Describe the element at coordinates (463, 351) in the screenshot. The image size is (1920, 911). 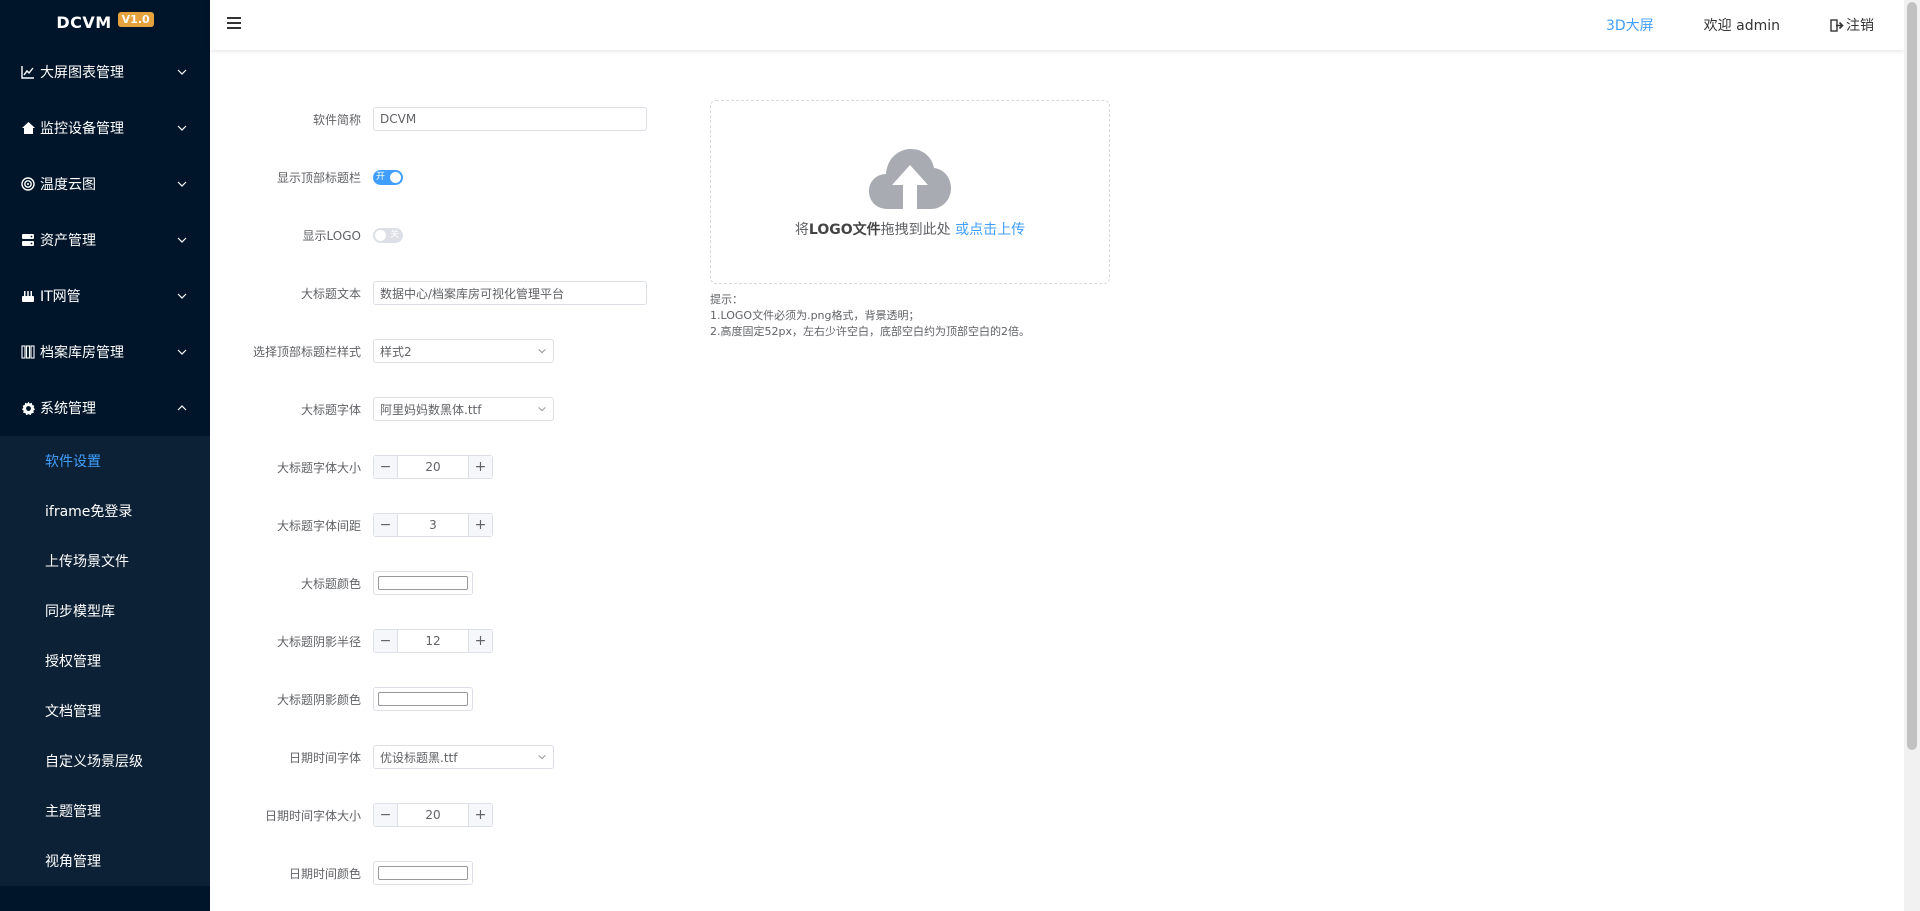
I see `title-bar-style-select: 样式2` at that location.